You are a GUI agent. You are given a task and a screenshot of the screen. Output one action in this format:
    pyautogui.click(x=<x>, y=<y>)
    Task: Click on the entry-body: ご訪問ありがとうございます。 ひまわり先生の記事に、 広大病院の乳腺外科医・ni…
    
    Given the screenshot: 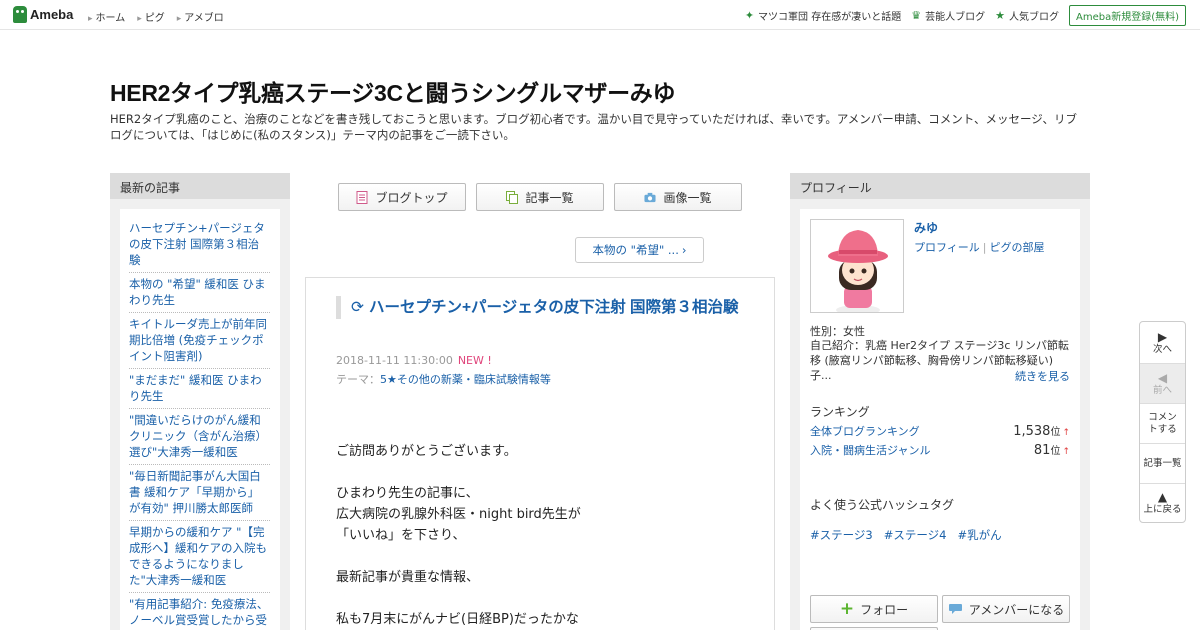 What is the action you would take?
    pyautogui.click(x=546, y=535)
    